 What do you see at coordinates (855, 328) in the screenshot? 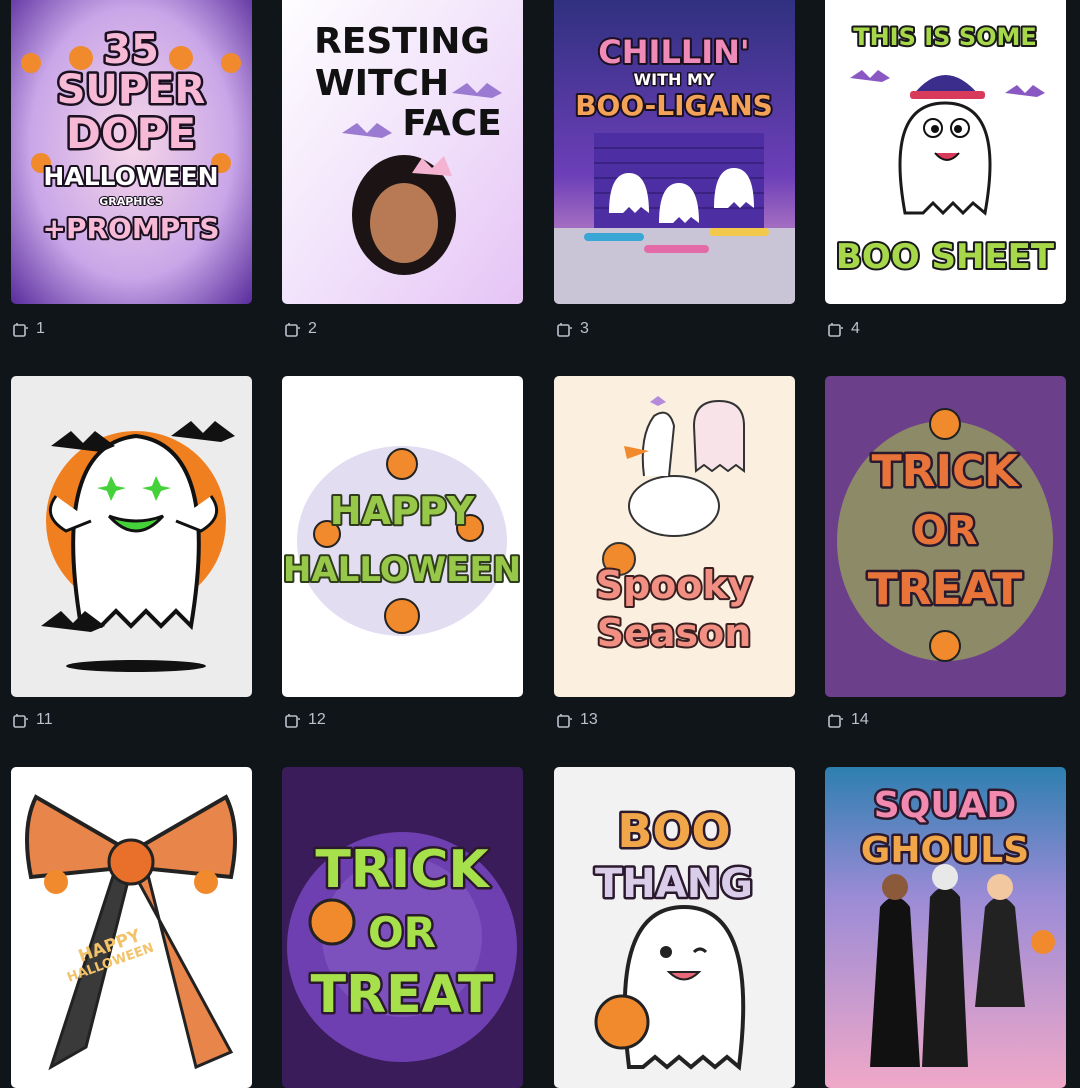
I see `page-number: 4` at bounding box center [855, 328].